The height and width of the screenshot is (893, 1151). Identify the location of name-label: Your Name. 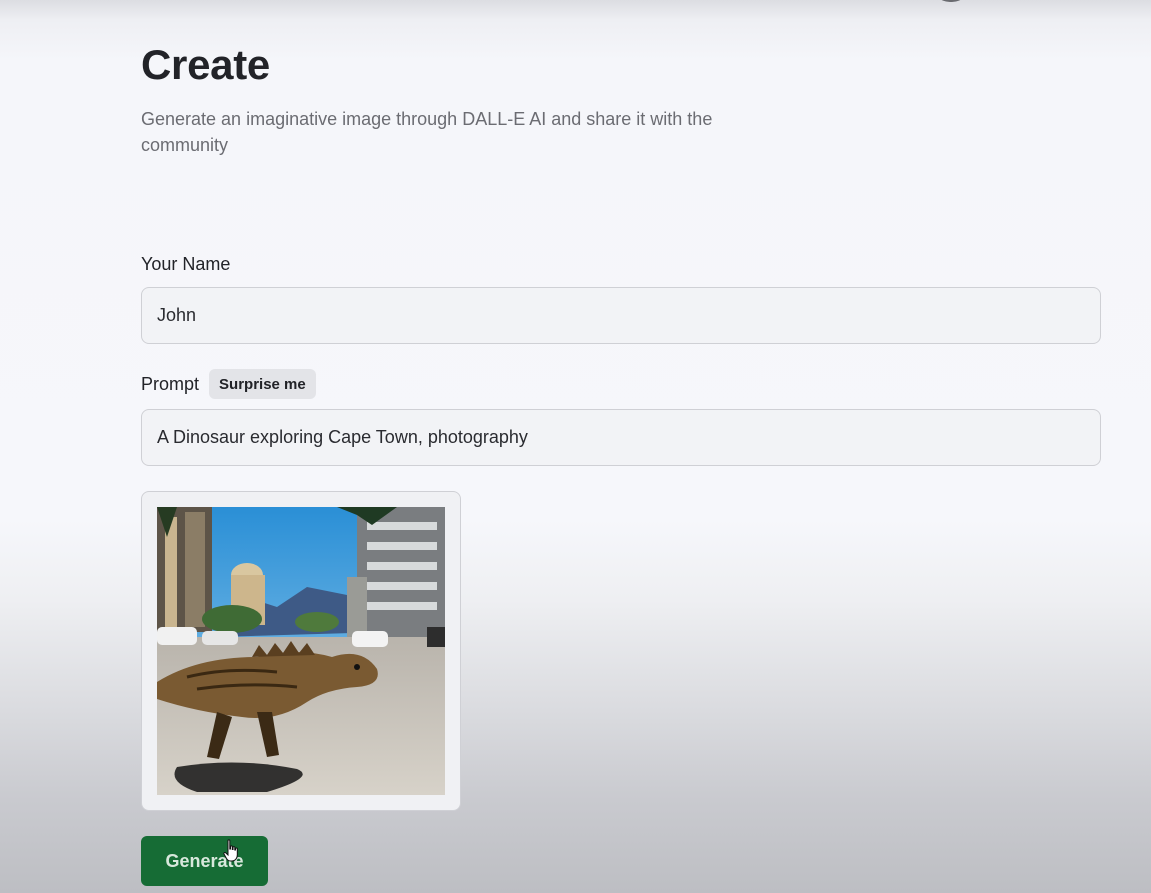
(186, 263).